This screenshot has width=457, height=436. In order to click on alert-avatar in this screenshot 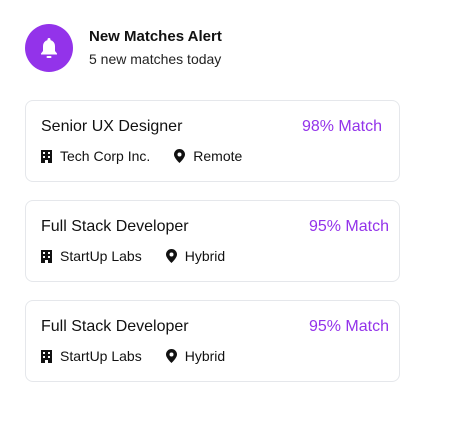, I will do `click(49, 48)`.